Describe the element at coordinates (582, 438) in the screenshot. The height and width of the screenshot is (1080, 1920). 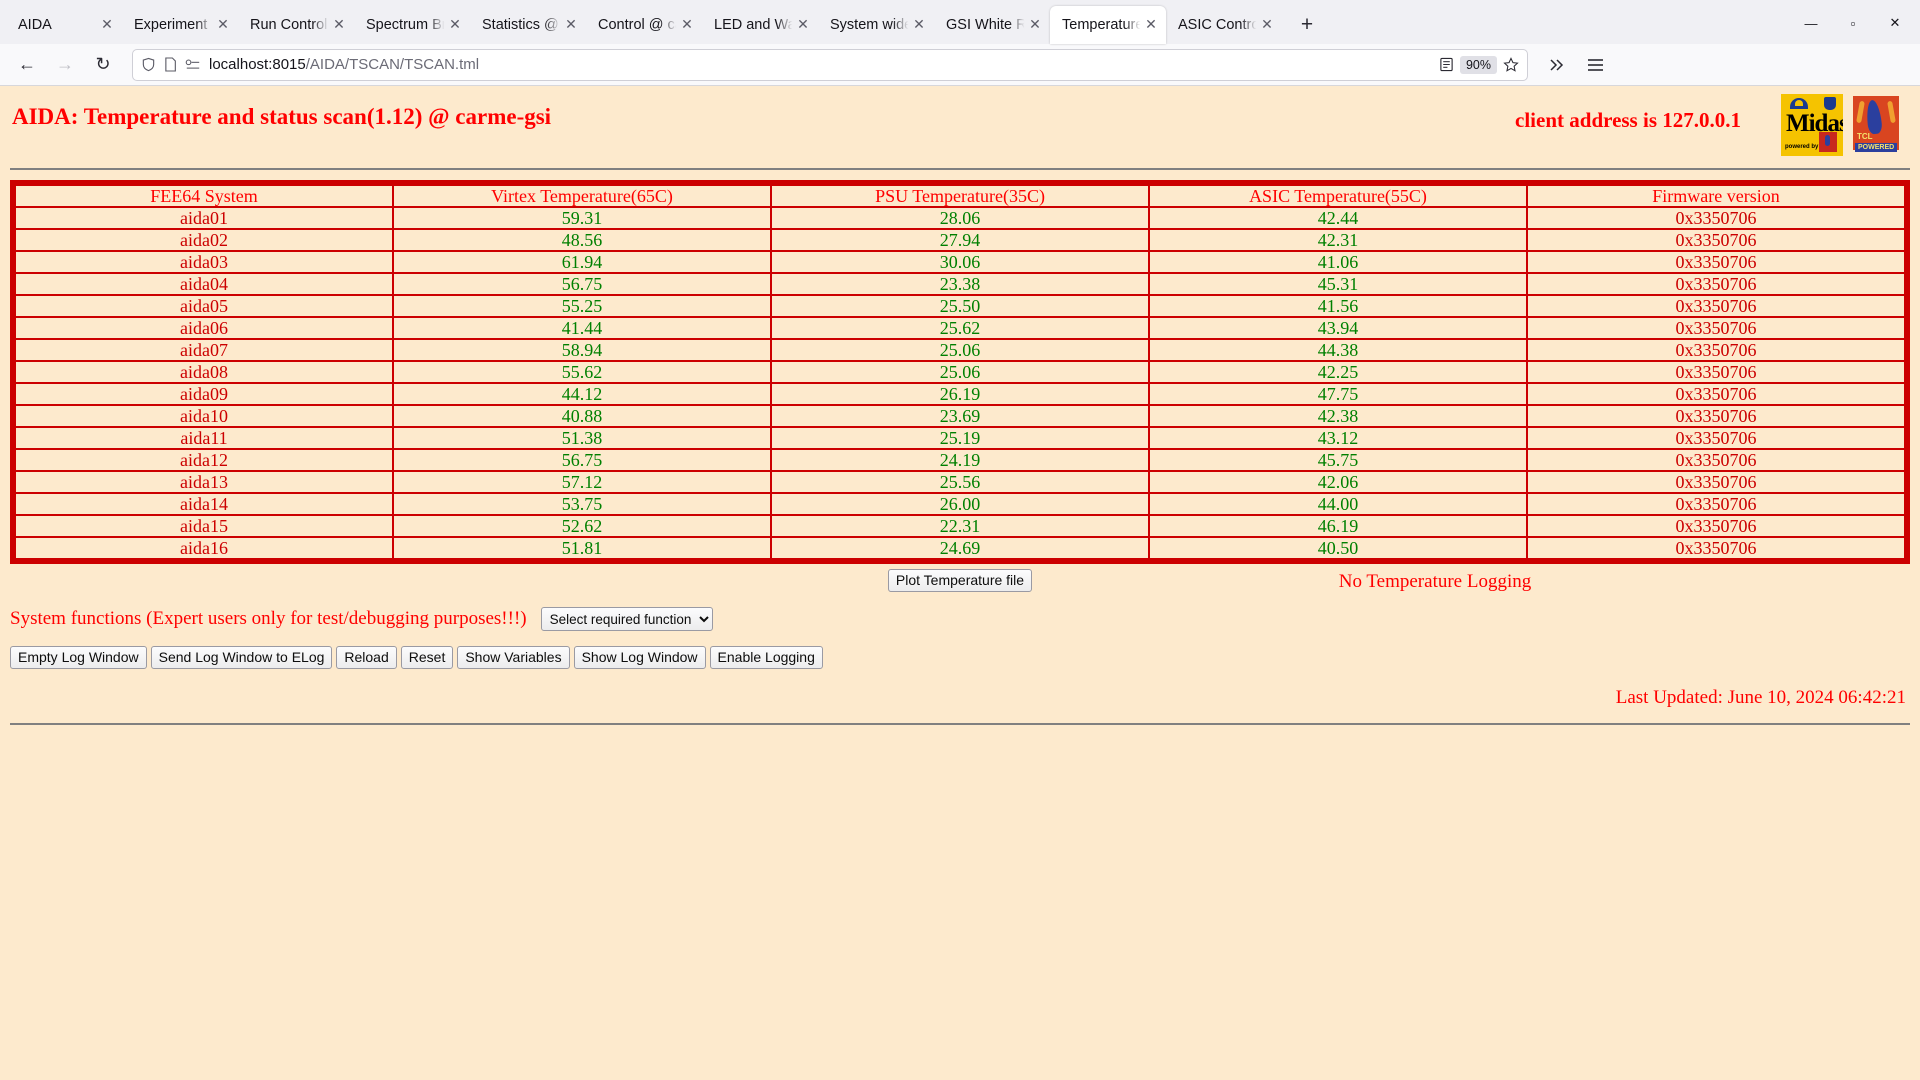
I see `table-cell-virtex: 51.38` at that location.